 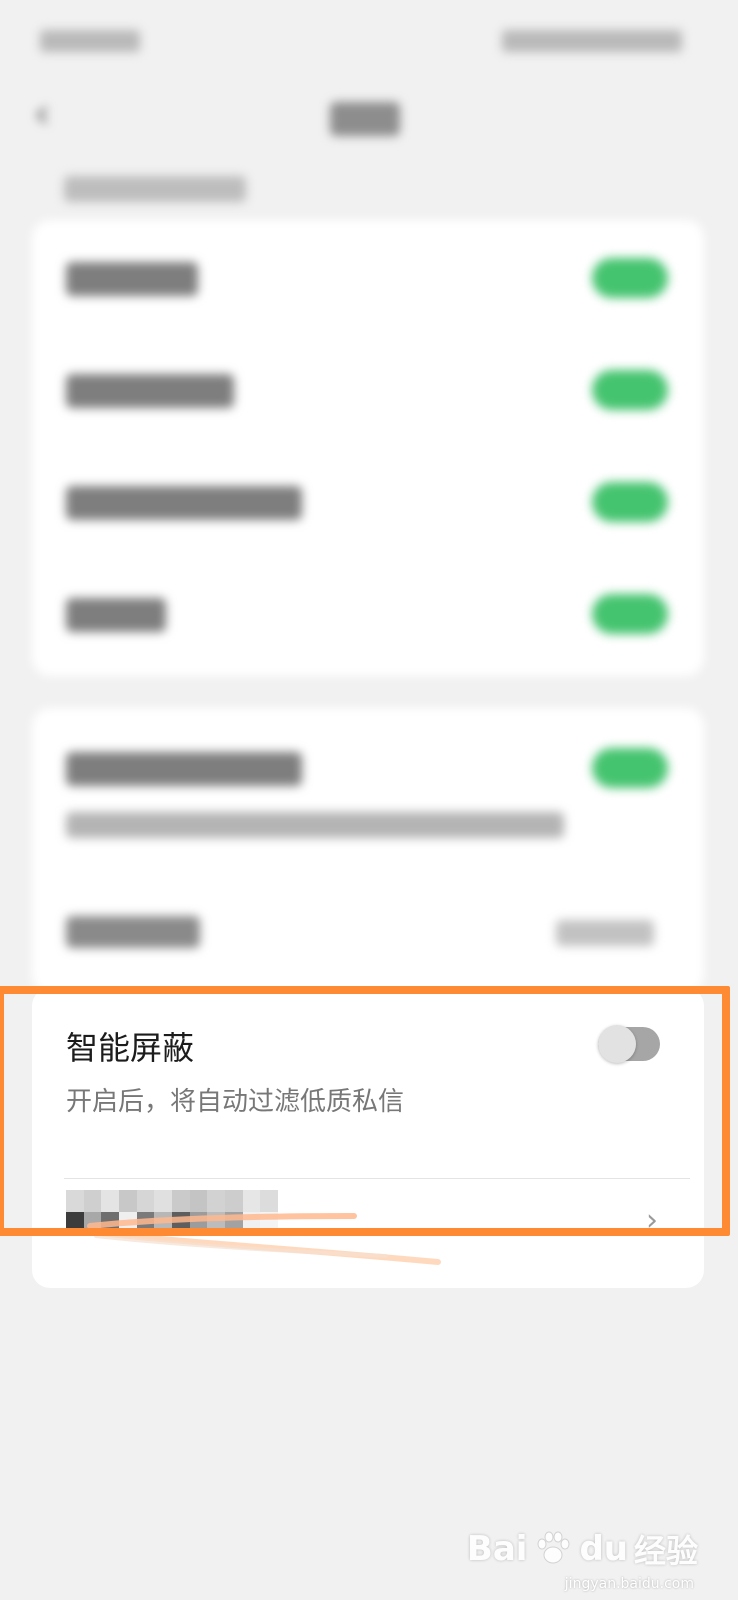 I want to click on watermark-jingyan: 经验, so click(x=665, y=1551).